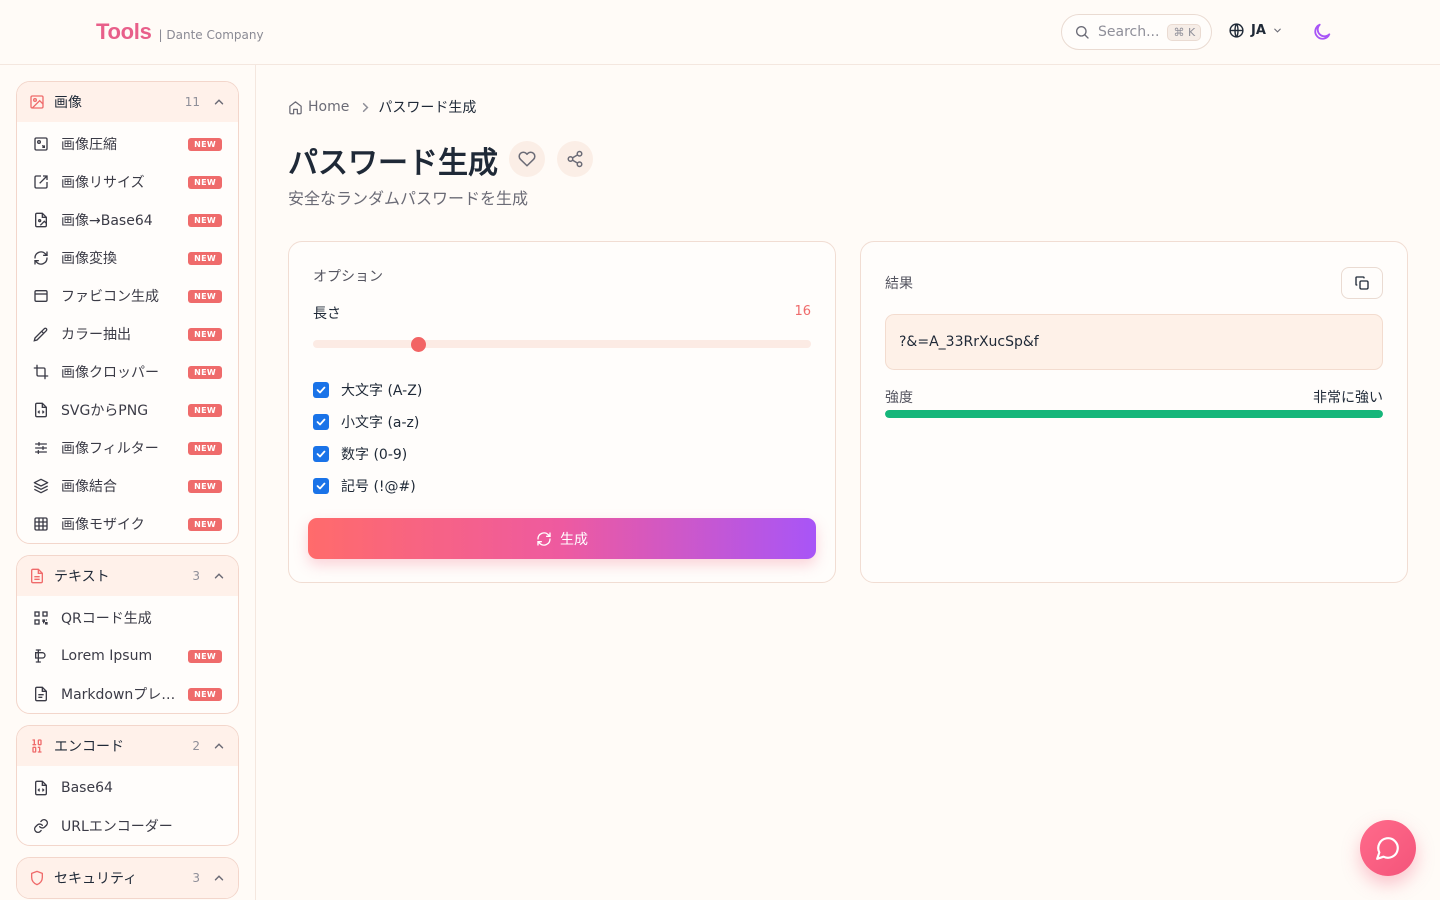 This screenshot has width=1440, height=900. Describe the element at coordinates (127, 220) in the screenshot. I see `sidebar-item-image-base64: 画像→Base64 NEW` at that location.